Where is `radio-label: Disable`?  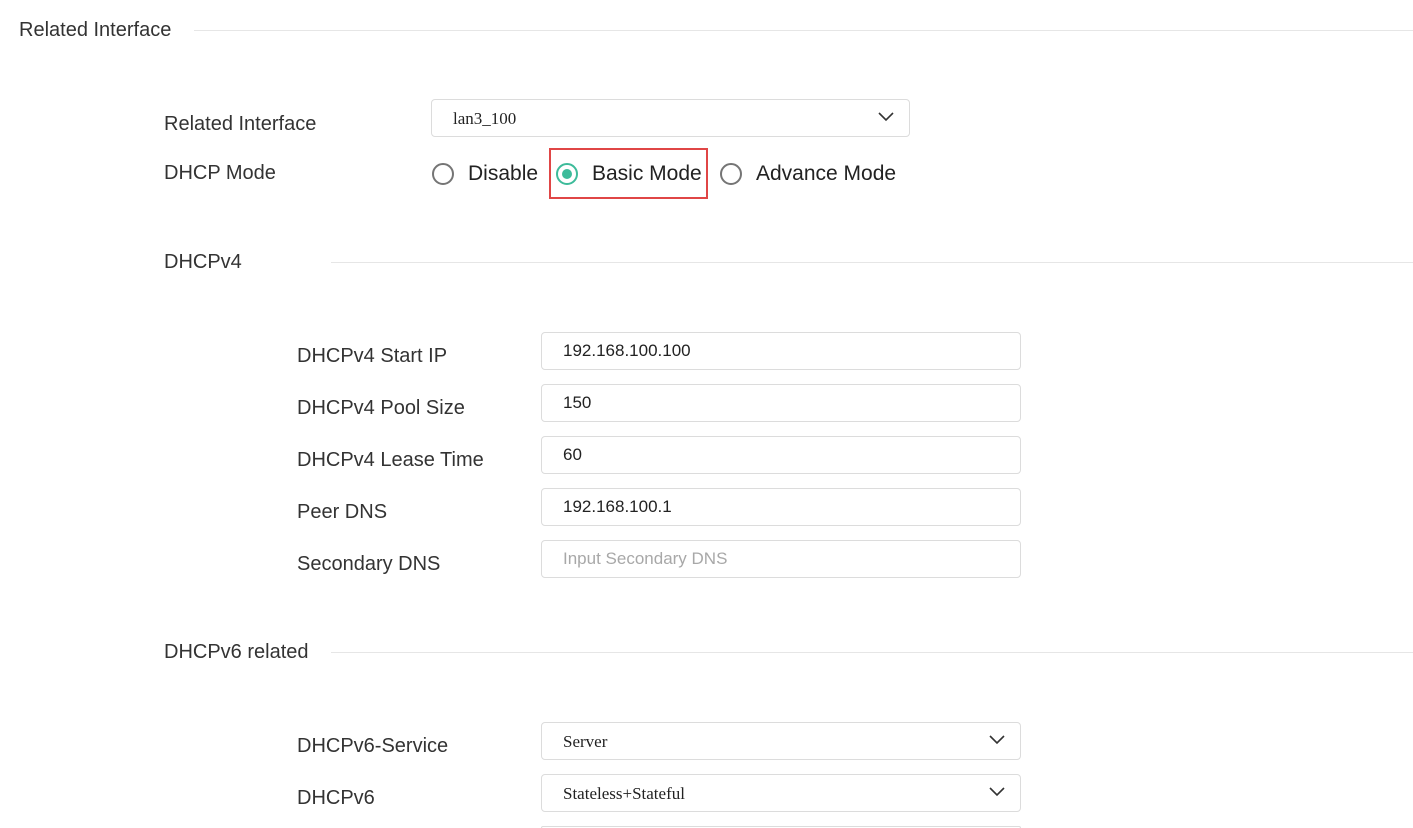
radio-label: Disable is located at coordinates (503, 173).